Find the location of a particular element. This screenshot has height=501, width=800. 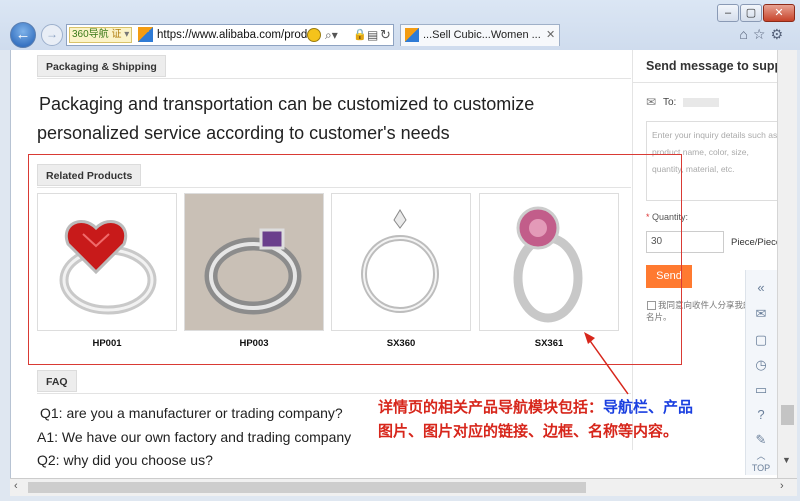

panel-title: Send message to supp is located at coordinates (714, 66).